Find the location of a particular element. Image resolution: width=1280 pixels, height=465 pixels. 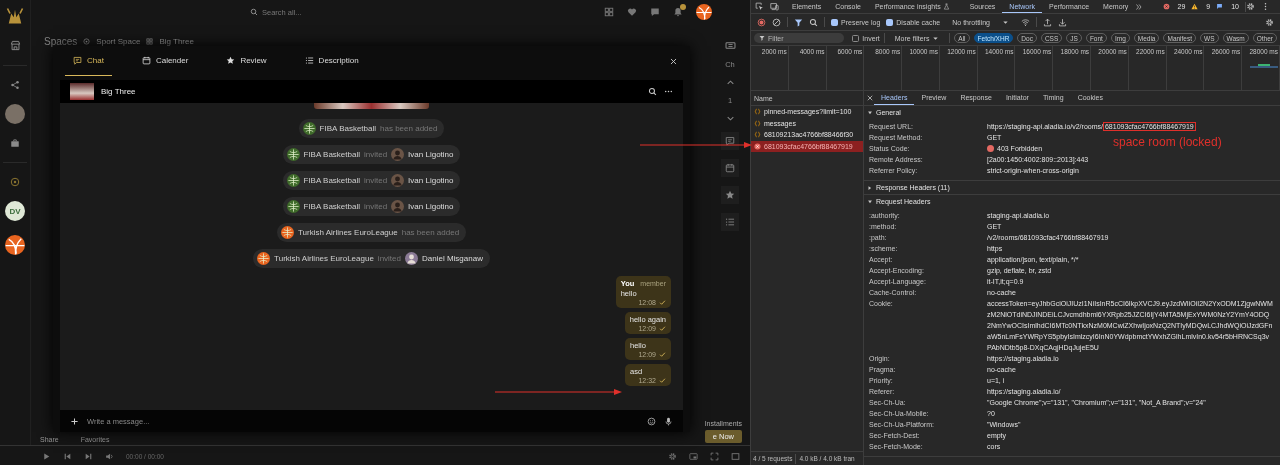

share-icon is located at coordinates (15, 85).